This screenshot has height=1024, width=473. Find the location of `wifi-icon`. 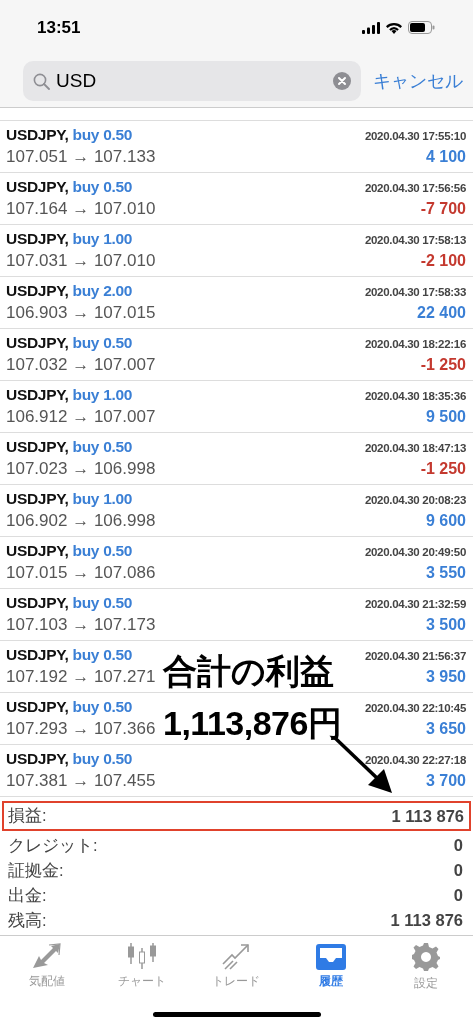

wifi-icon is located at coordinates (394, 27).